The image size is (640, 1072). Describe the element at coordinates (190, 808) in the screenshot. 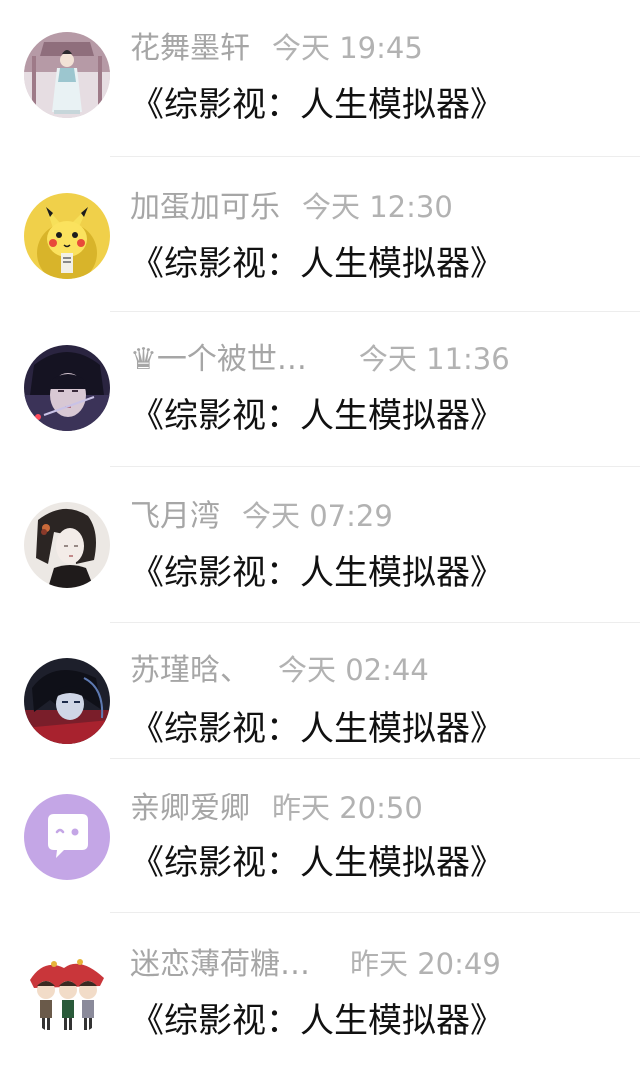

I see `contact-name: 亲卿爱卿` at that location.